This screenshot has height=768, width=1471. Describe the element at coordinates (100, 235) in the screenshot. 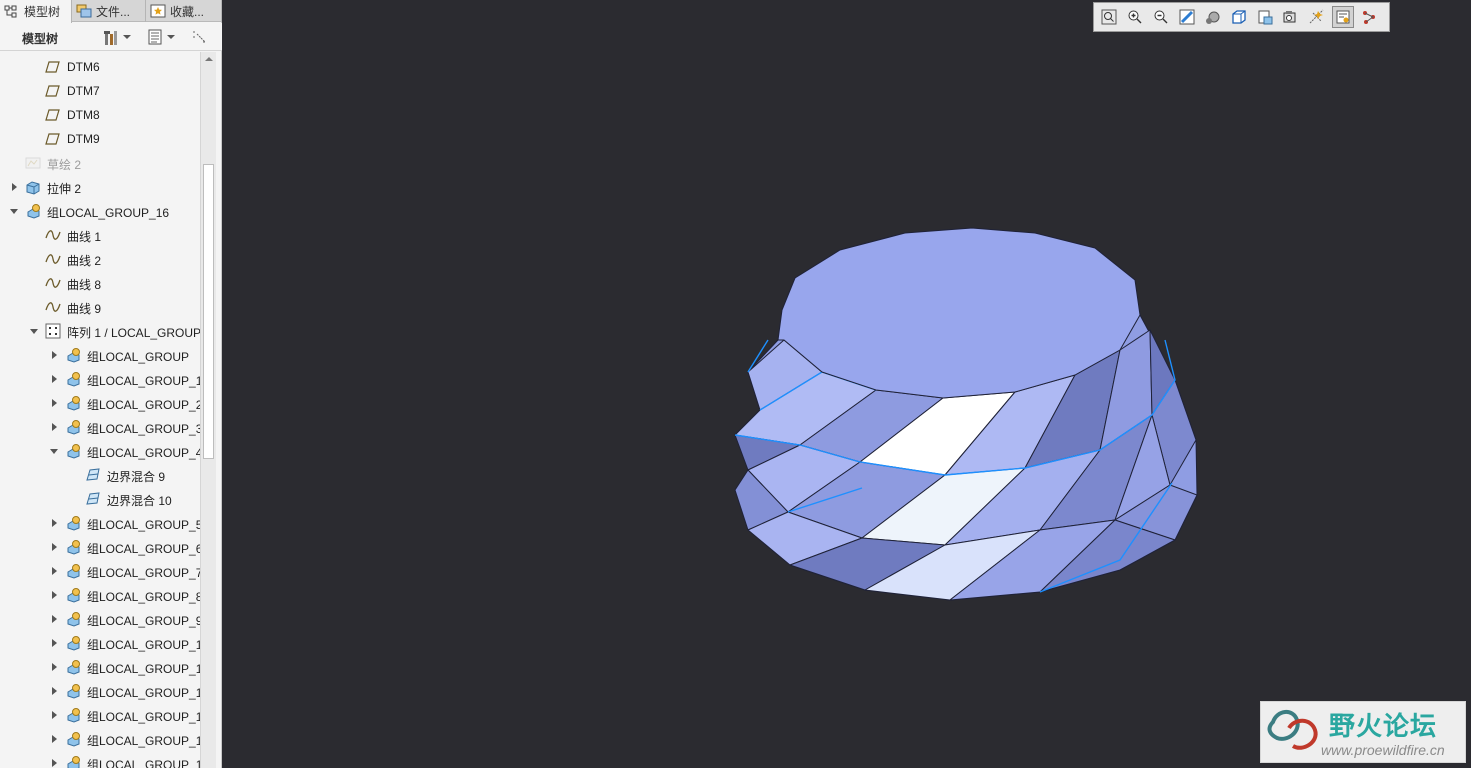

I see `tree-item: 曲线 1` at that location.